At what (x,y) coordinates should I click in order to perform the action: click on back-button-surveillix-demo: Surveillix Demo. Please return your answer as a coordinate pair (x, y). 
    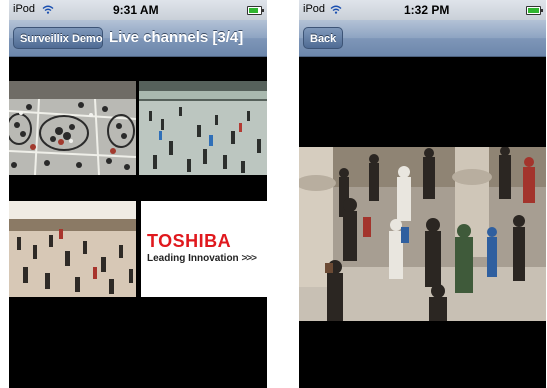
    Looking at the image, I should click on (58, 38).